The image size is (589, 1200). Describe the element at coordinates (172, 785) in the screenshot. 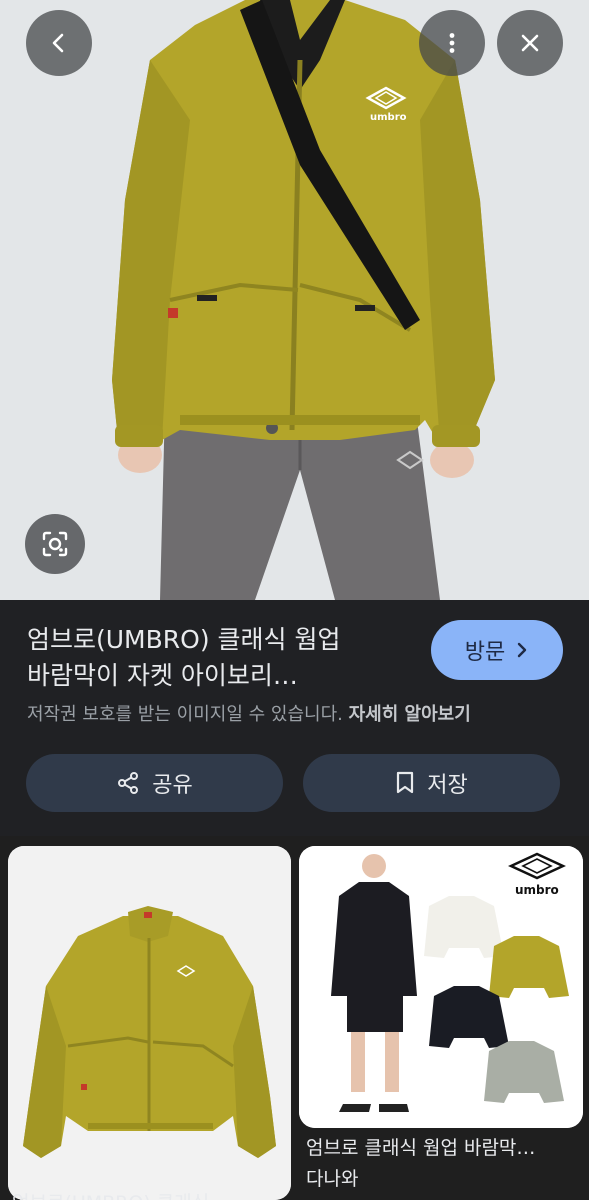

I see `share-label: 공유` at that location.